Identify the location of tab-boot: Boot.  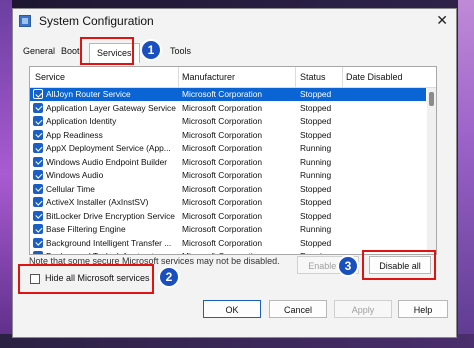
(70, 51).